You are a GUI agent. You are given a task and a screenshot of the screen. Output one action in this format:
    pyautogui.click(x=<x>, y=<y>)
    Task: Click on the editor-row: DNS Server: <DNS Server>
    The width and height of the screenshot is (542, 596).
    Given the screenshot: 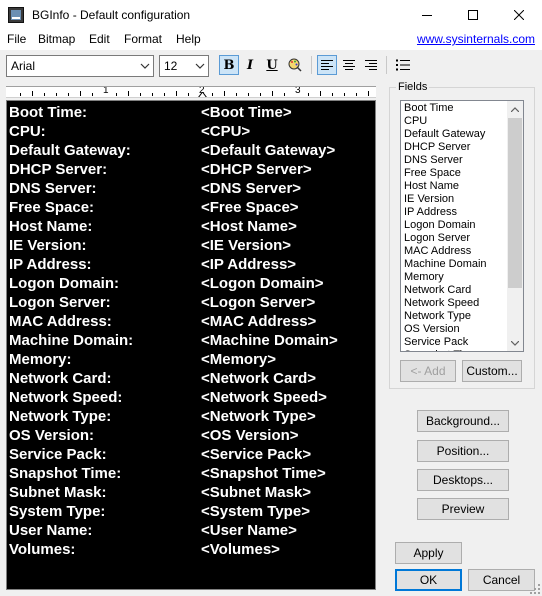 What is the action you would take?
    pyautogui.click(x=191, y=188)
    